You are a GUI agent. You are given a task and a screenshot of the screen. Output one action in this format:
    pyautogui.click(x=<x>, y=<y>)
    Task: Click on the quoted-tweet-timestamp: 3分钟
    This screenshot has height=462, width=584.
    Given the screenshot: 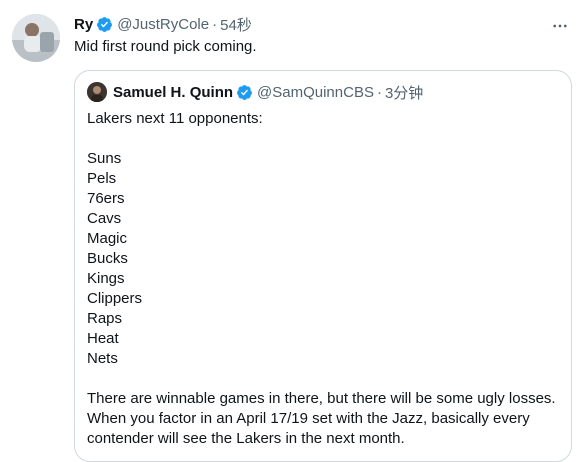 What is the action you would take?
    pyautogui.click(x=404, y=93)
    